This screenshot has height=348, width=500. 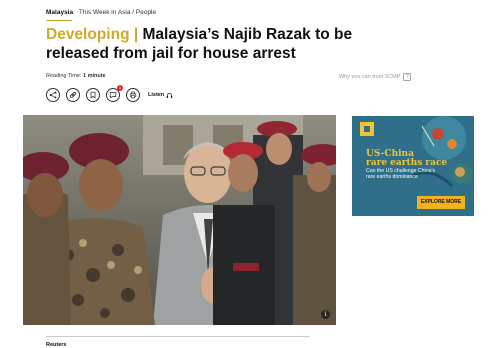 I want to click on print-icon, so click(x=133, y=95).